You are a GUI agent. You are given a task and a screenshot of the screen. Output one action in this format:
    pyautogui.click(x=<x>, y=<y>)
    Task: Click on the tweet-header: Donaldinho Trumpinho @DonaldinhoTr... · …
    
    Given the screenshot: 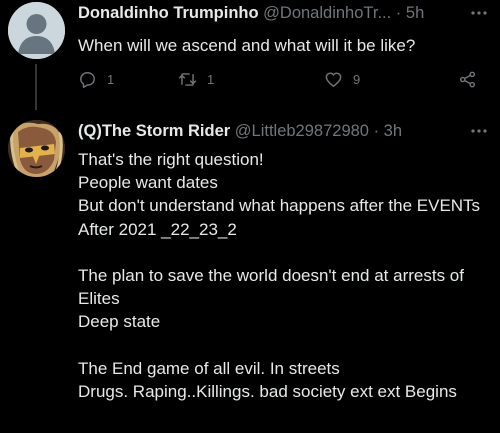 What is the action you would take?
    pyautogui.click(x=271, y=13)
    